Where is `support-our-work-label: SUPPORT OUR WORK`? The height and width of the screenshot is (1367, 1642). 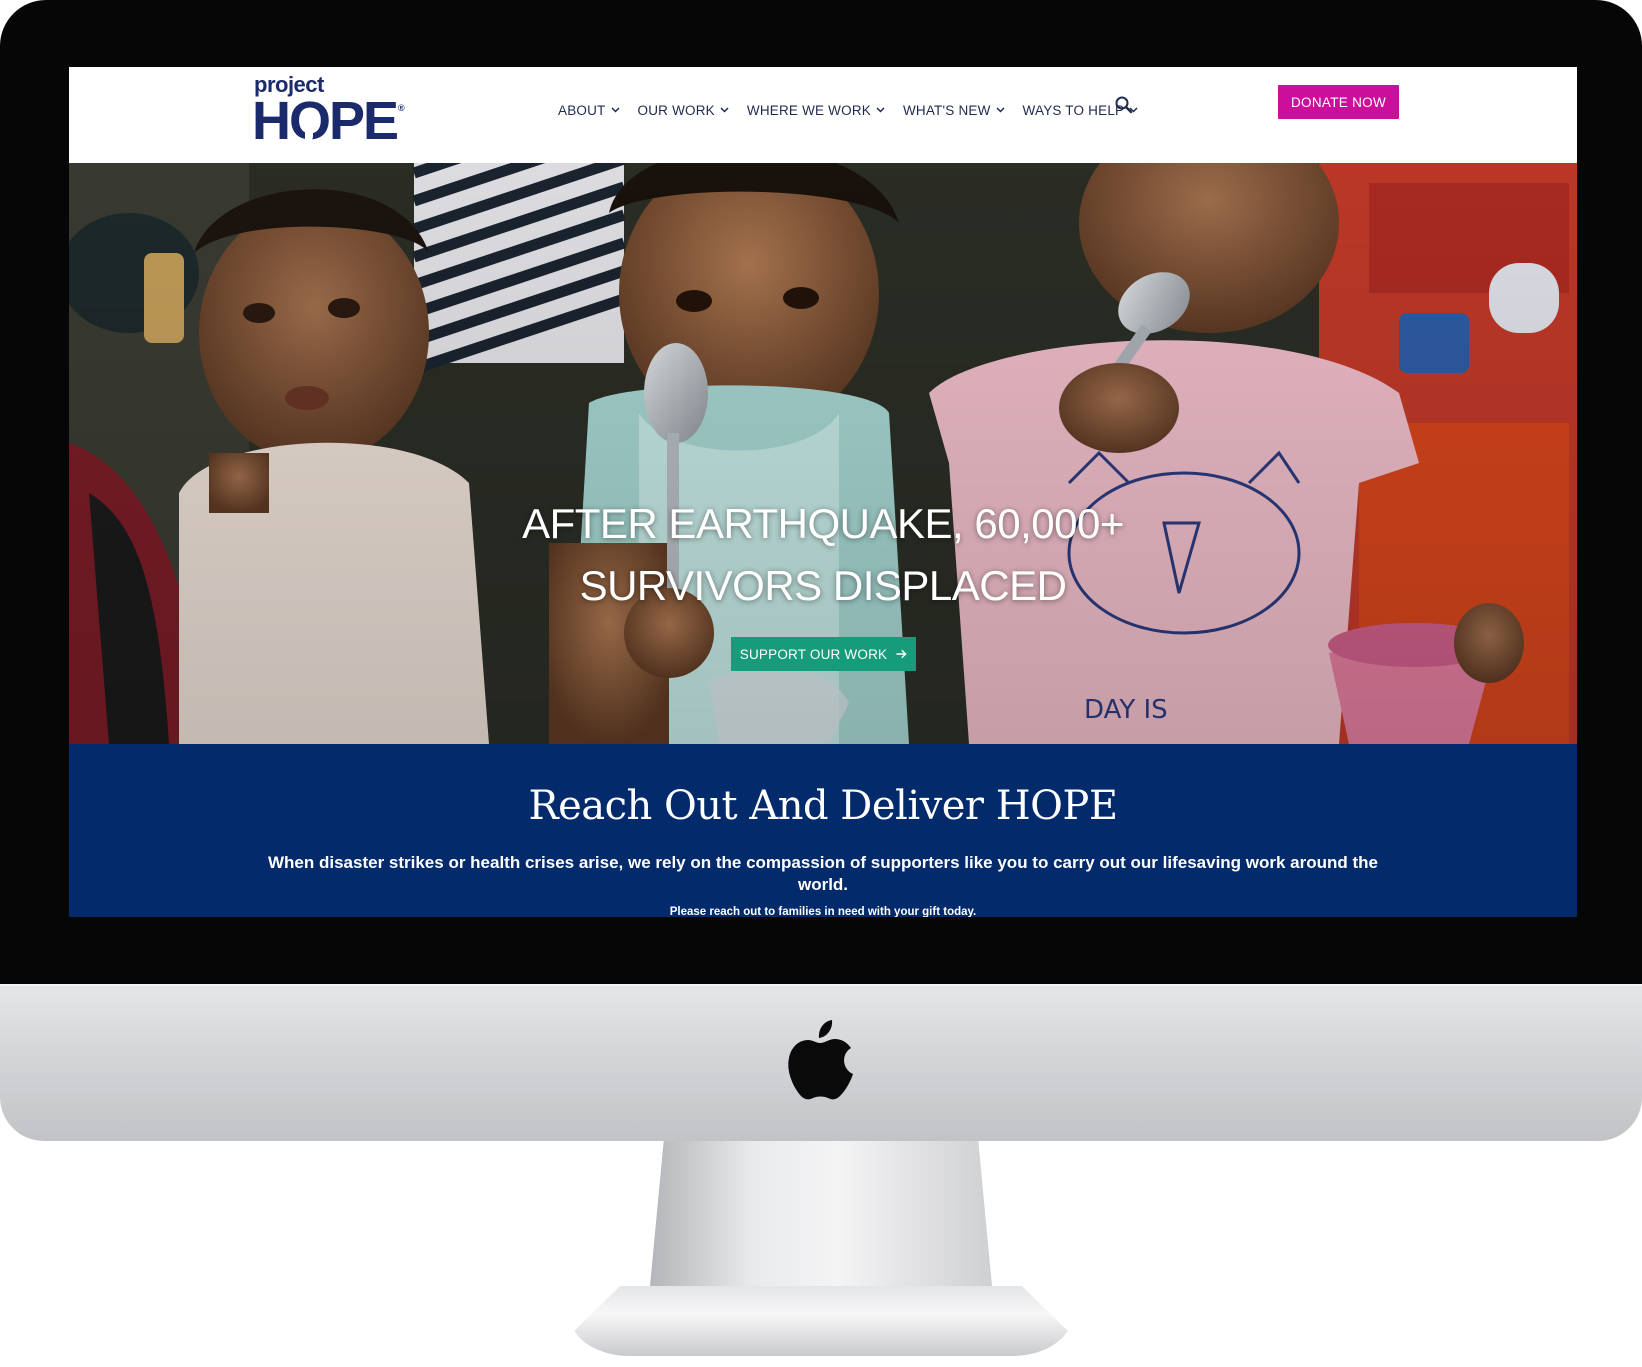
support-our-work-label: SUPPORT OUR WORK is located at coordinates (813, 654).